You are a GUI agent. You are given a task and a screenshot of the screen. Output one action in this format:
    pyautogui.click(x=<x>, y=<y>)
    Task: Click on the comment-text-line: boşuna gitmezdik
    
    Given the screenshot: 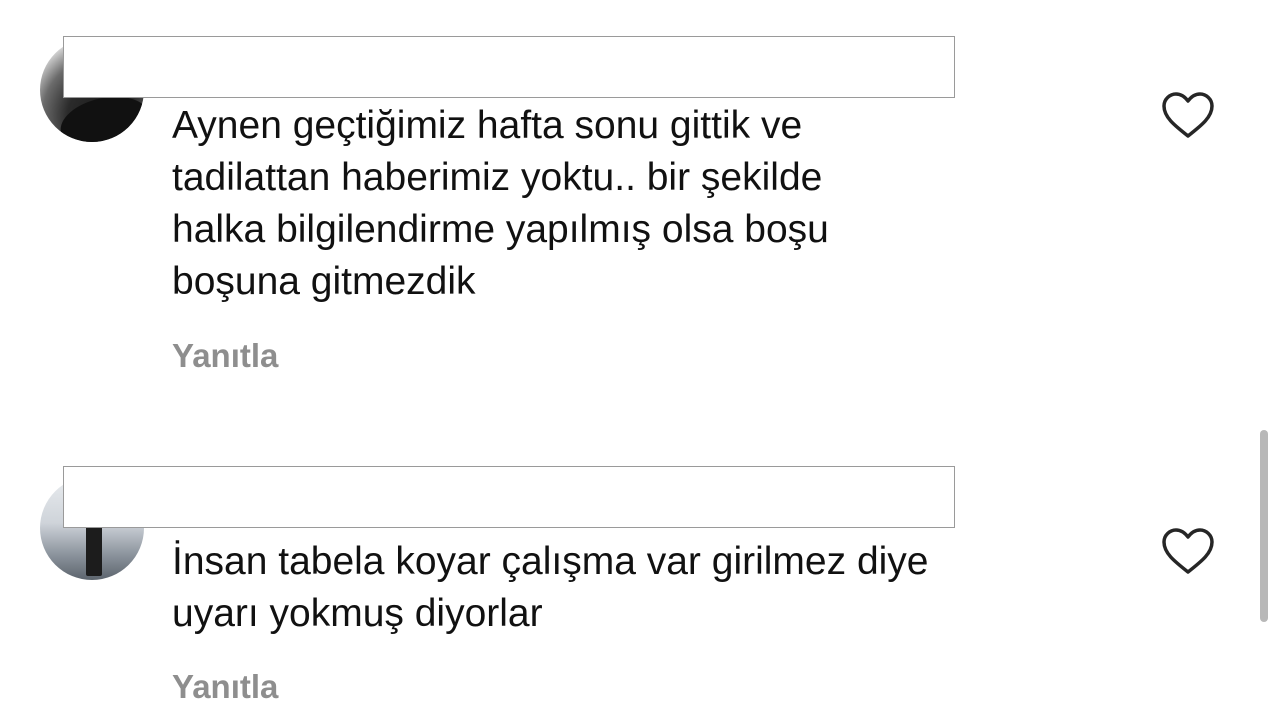 What is the action you would take?
    pyautogui.click(x=324, y=281)
    